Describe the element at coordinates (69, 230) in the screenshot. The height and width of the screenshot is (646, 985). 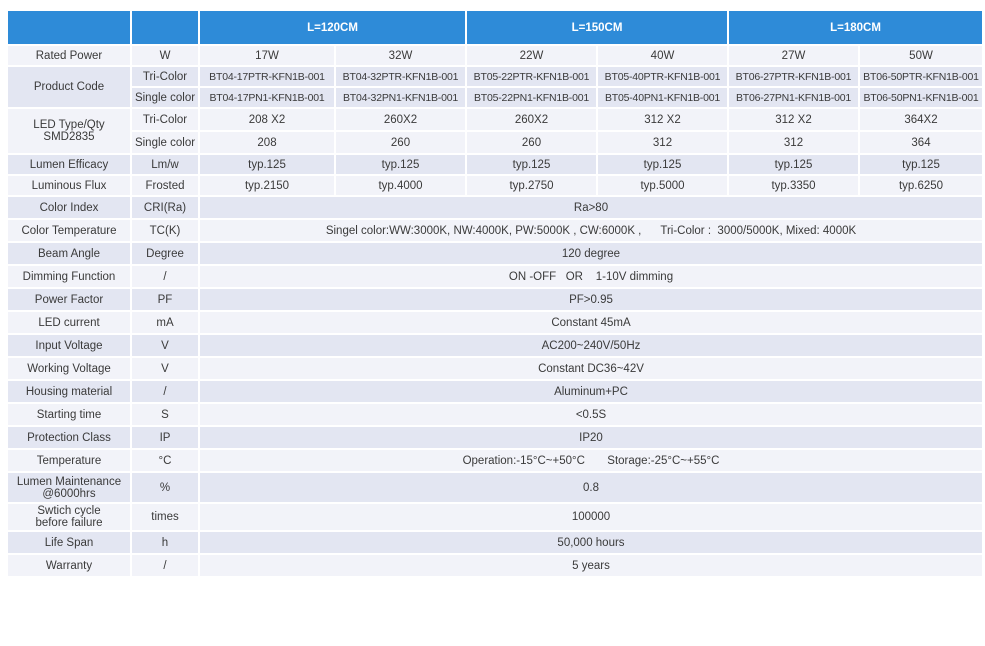
I see `row-label: Color Temperature` at that location.